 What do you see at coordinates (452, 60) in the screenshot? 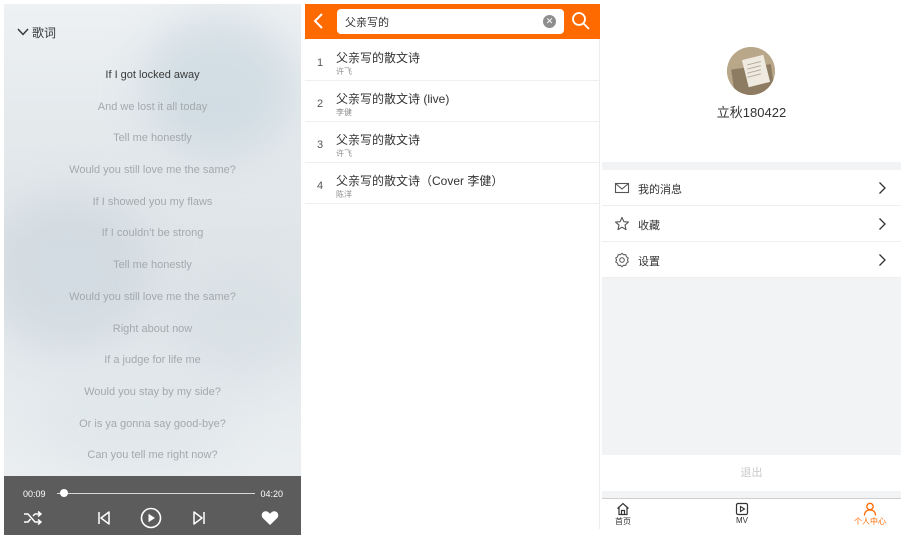
I see `search-result-row: 1 父亲写的散文诗许飞` at bounding box center [452, 60].